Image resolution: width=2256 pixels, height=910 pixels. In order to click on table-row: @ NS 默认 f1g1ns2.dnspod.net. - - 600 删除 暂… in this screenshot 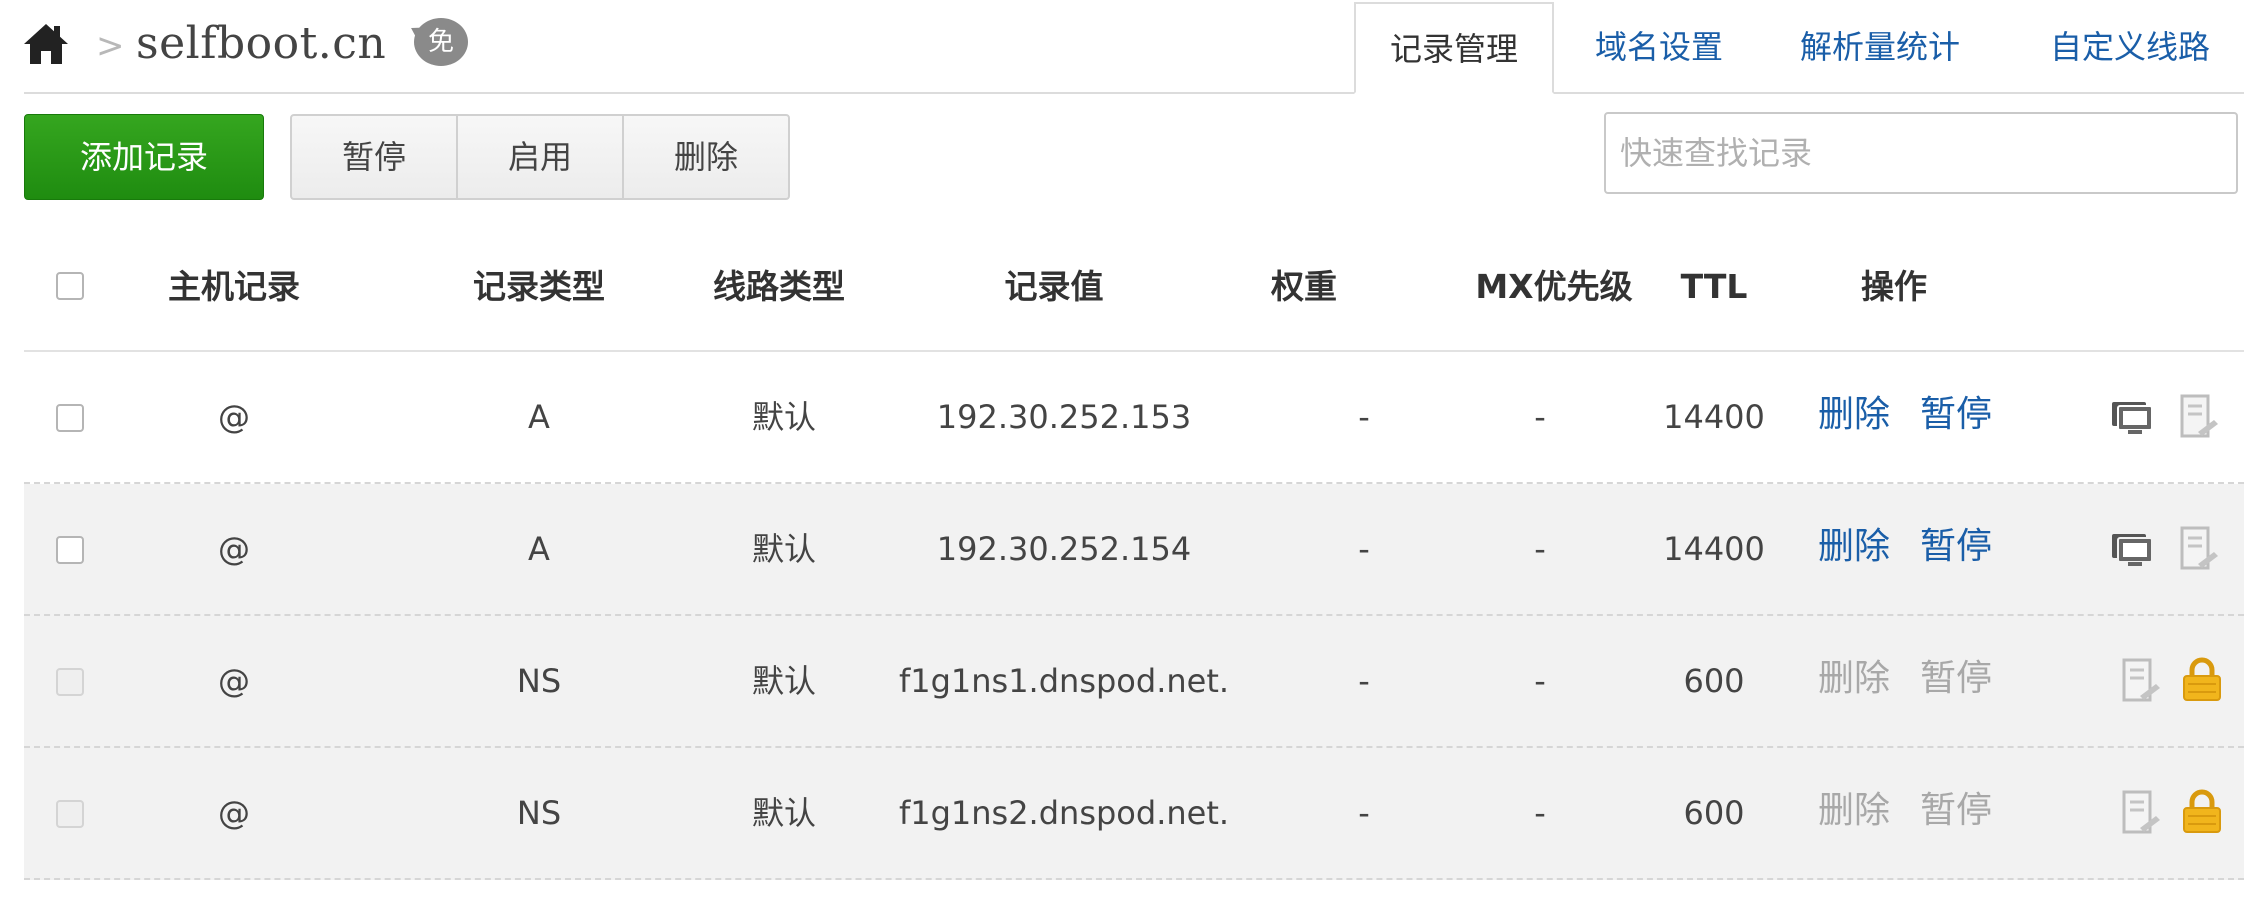, I will do `click(1134, 814)`.